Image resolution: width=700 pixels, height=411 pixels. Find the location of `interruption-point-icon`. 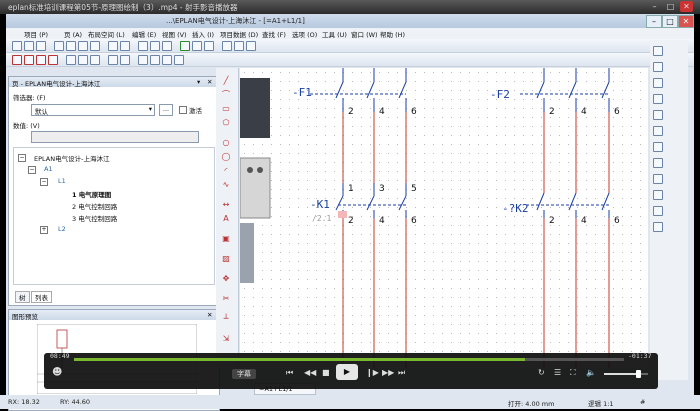

interruption-point-icon is located at coordinates (143, 60).